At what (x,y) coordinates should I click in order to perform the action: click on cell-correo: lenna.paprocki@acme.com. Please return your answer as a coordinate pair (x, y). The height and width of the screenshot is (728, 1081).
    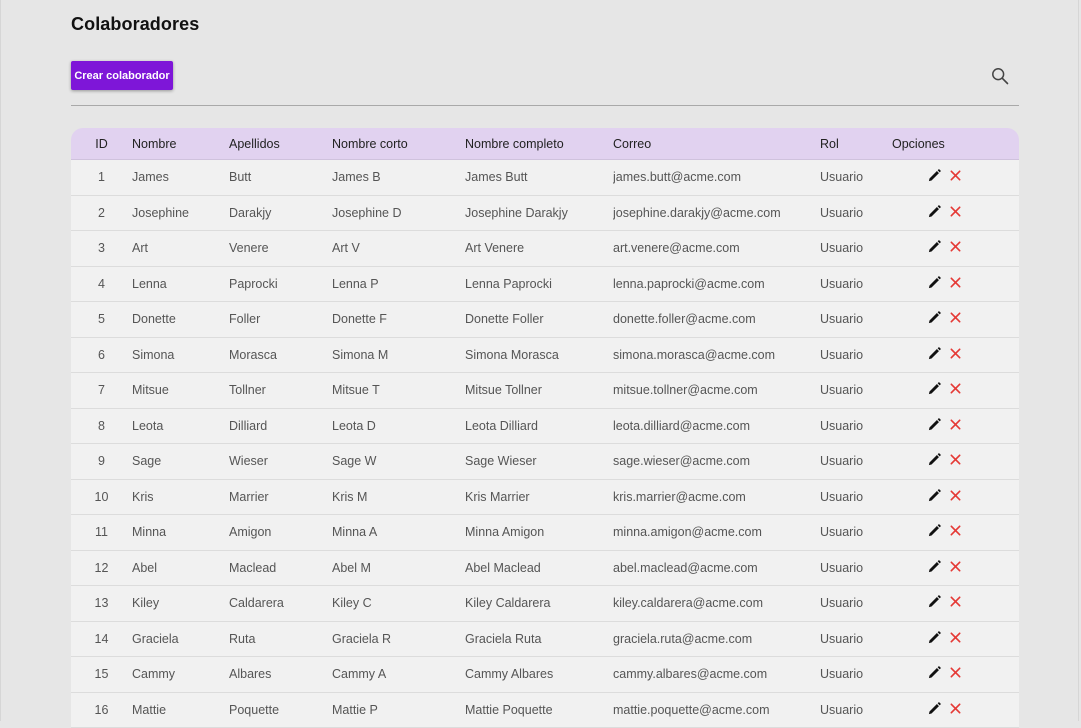
    Looking at the image, I should click on (716, 285).